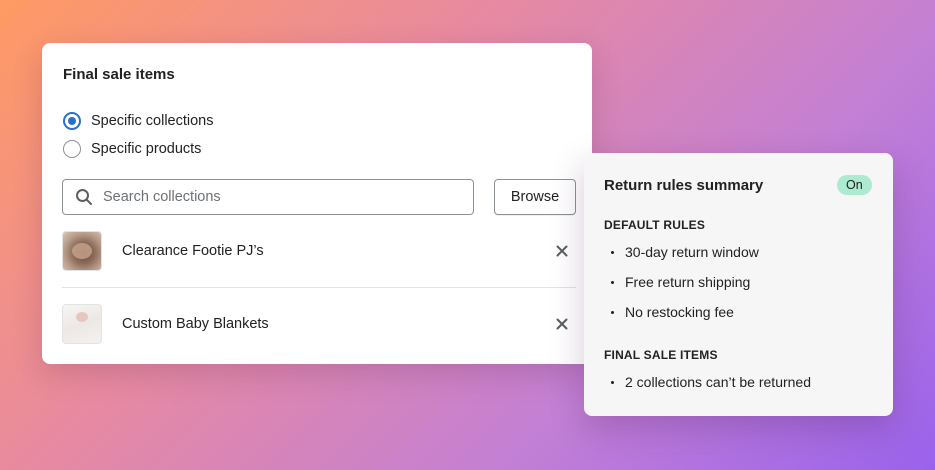 Image resolution: width=935 pixels, height=470 pixels. Describe the element at coordinates (72, 121) in the screenshot. I see `radio-button-checked` at that location.